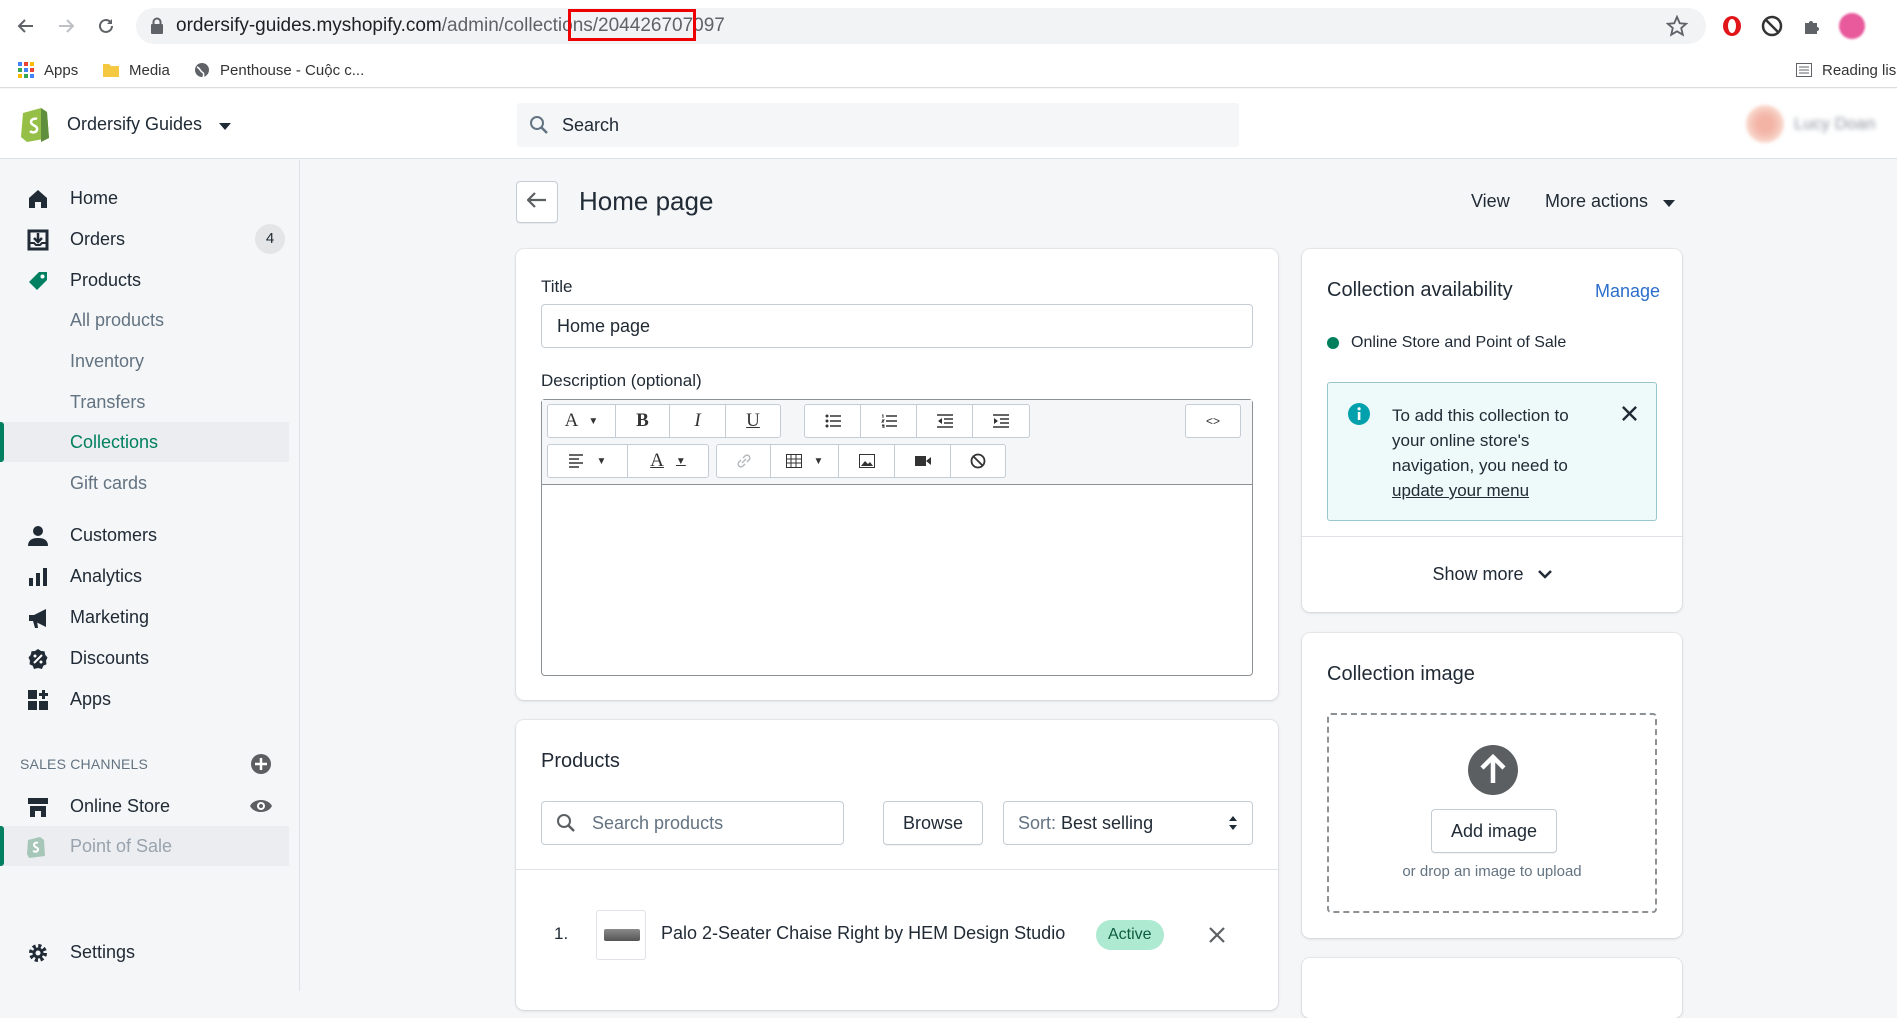 The height and width of the screenshot is (1018, 1897). I want to click on forward-arrow-icon, so click(66, 26).